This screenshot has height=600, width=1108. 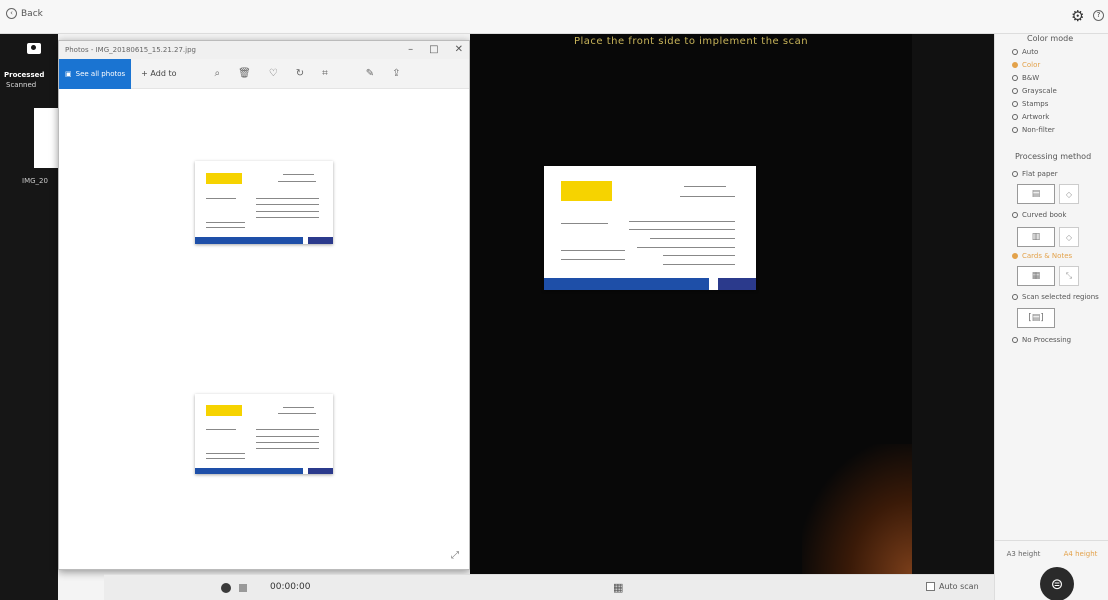 What do you see at coordinates (1035, 104) in the screenshot?
I see `option-label: Stamps` at bounding box center [1035, 104].